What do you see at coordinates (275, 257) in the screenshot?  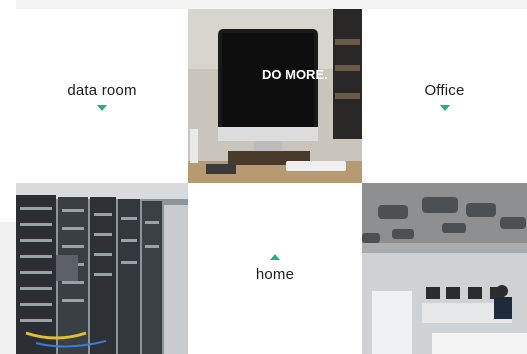 I see `chevron-up-icon` at bounding box center [275, 257].